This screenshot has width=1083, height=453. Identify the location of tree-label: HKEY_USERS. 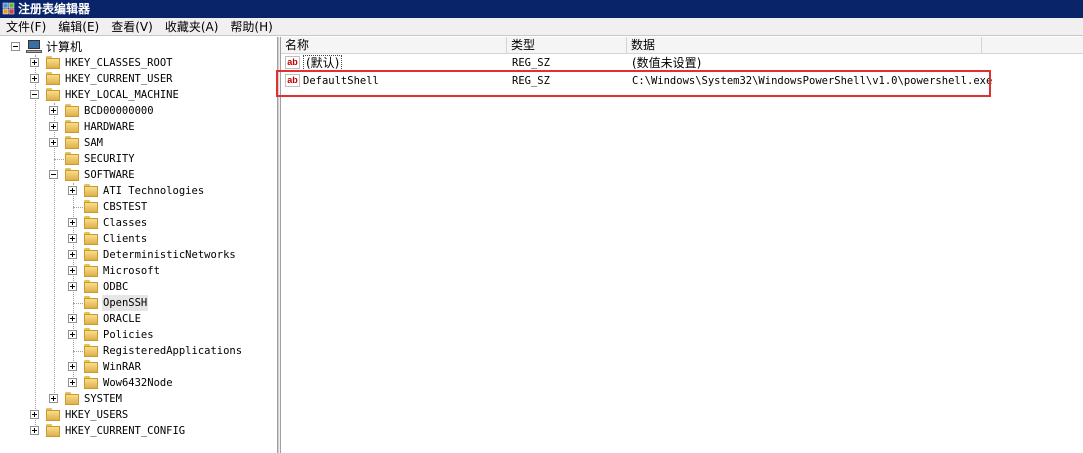
(97, 415).